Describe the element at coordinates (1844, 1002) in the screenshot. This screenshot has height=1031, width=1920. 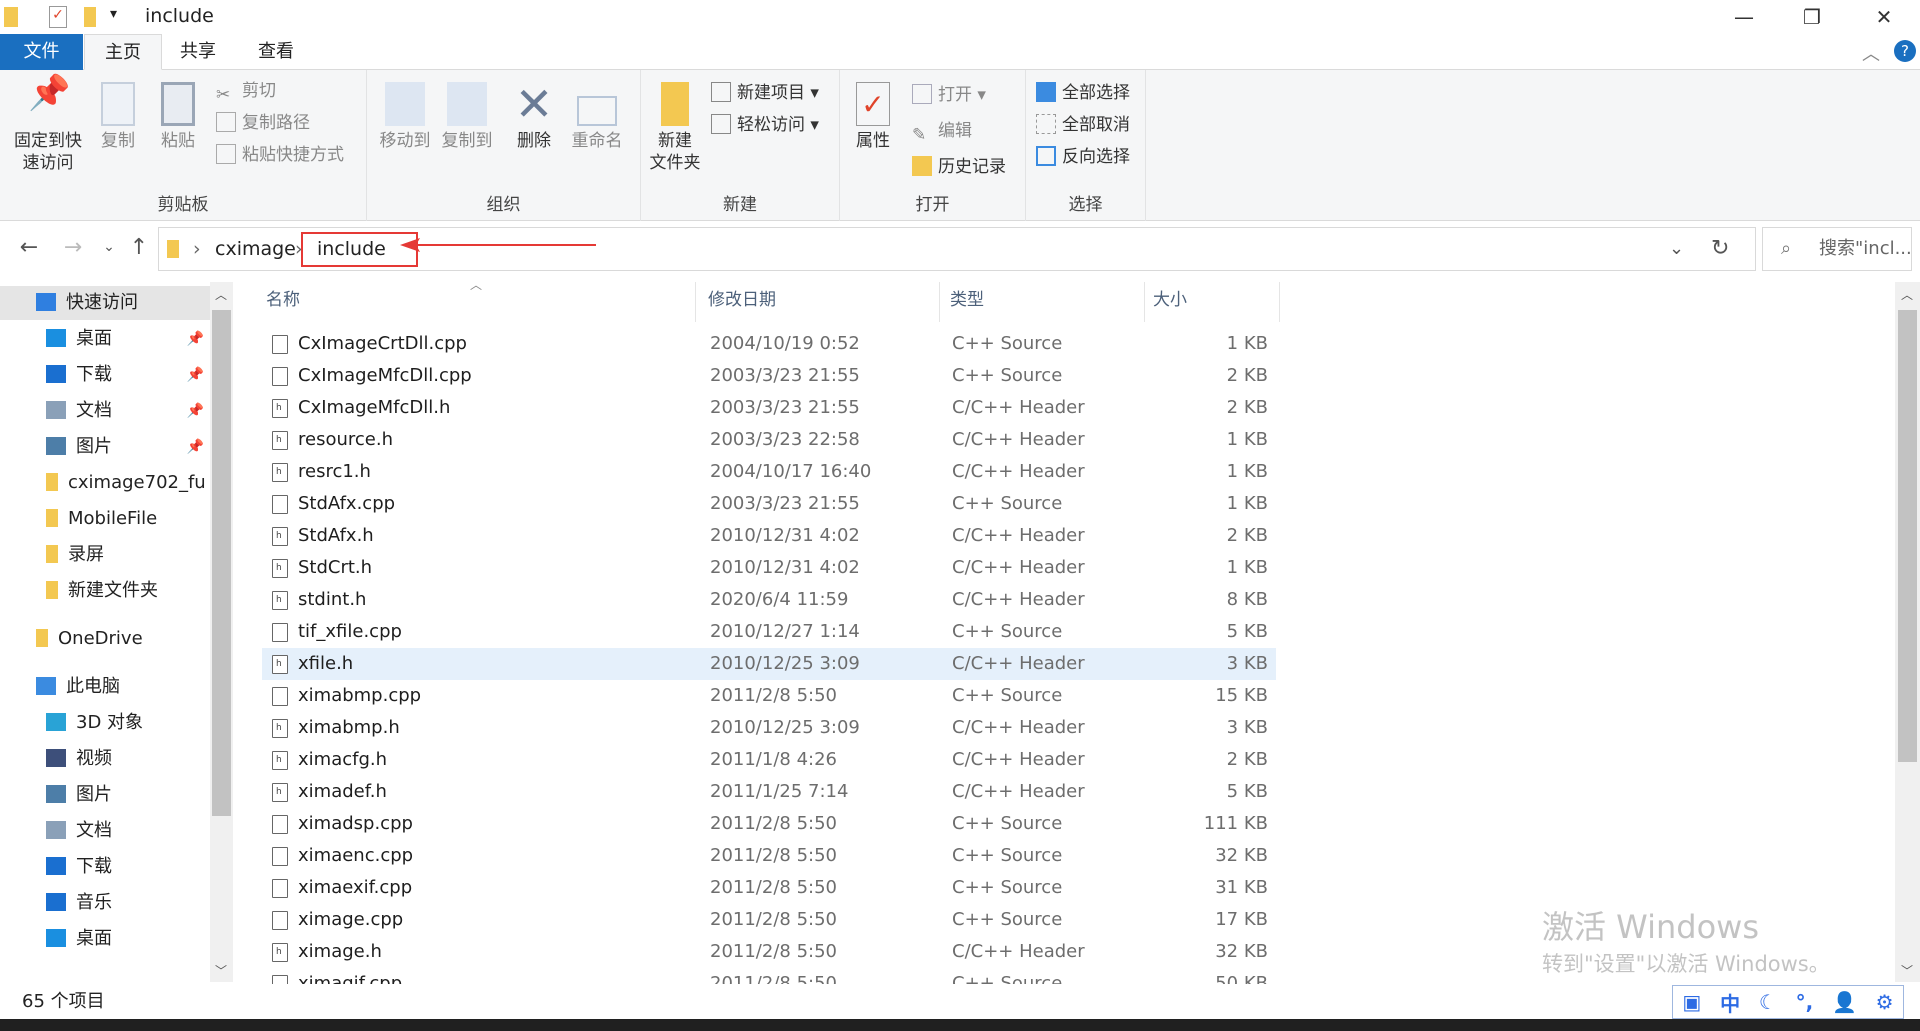
I see `ime-user-icon: 👤` at that location.